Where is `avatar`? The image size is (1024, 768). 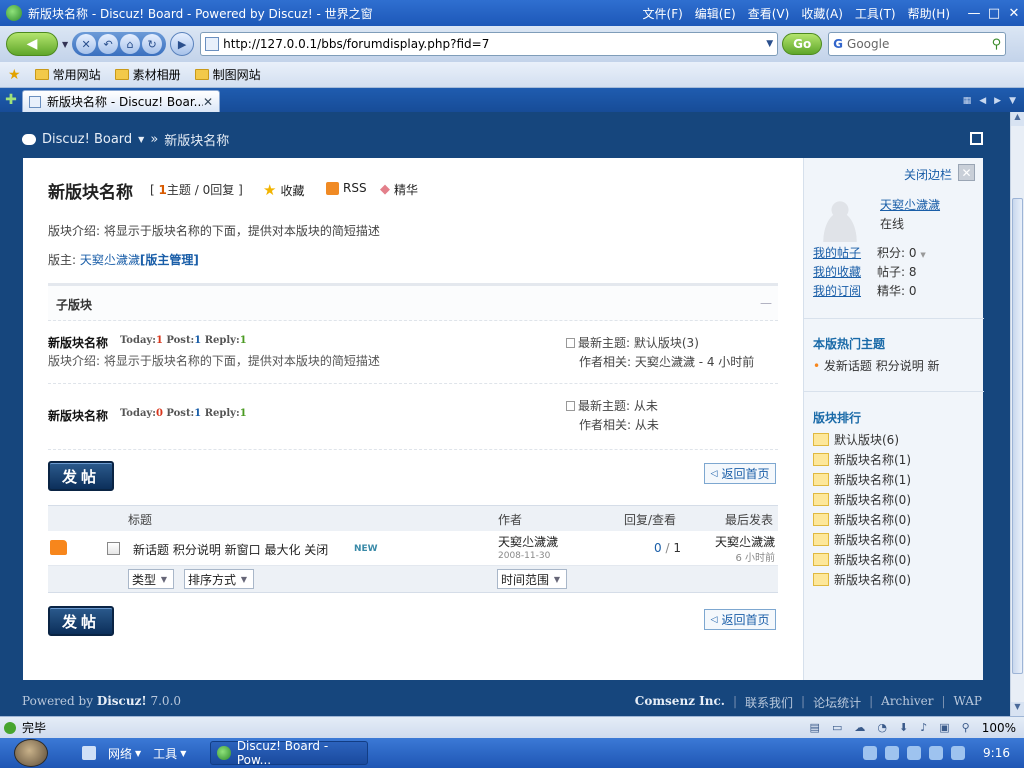
avatar is located at coordinates (840, 219).